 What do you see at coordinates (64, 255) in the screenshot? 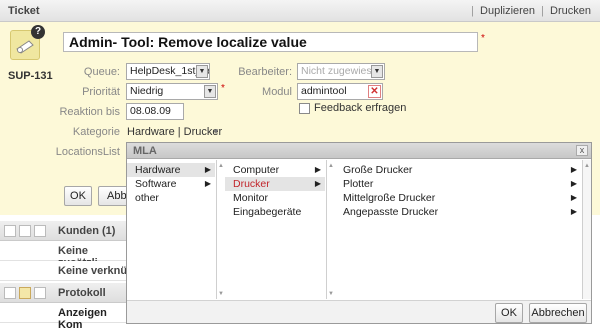
I see `list-item: Keine zusätzli` at bounding box center [64, 255].